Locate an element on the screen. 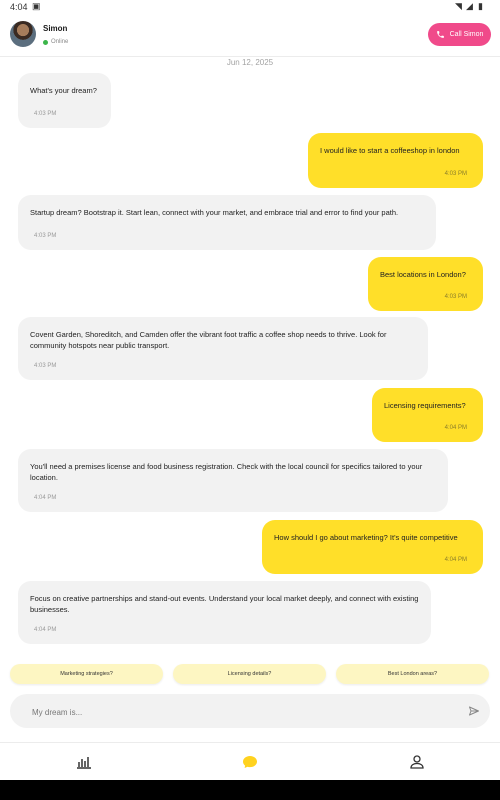 The height and width of the screenshot is (800, 500). user-message: Licensing requirements? 4:04 PM is located at coordinates (427, 415).